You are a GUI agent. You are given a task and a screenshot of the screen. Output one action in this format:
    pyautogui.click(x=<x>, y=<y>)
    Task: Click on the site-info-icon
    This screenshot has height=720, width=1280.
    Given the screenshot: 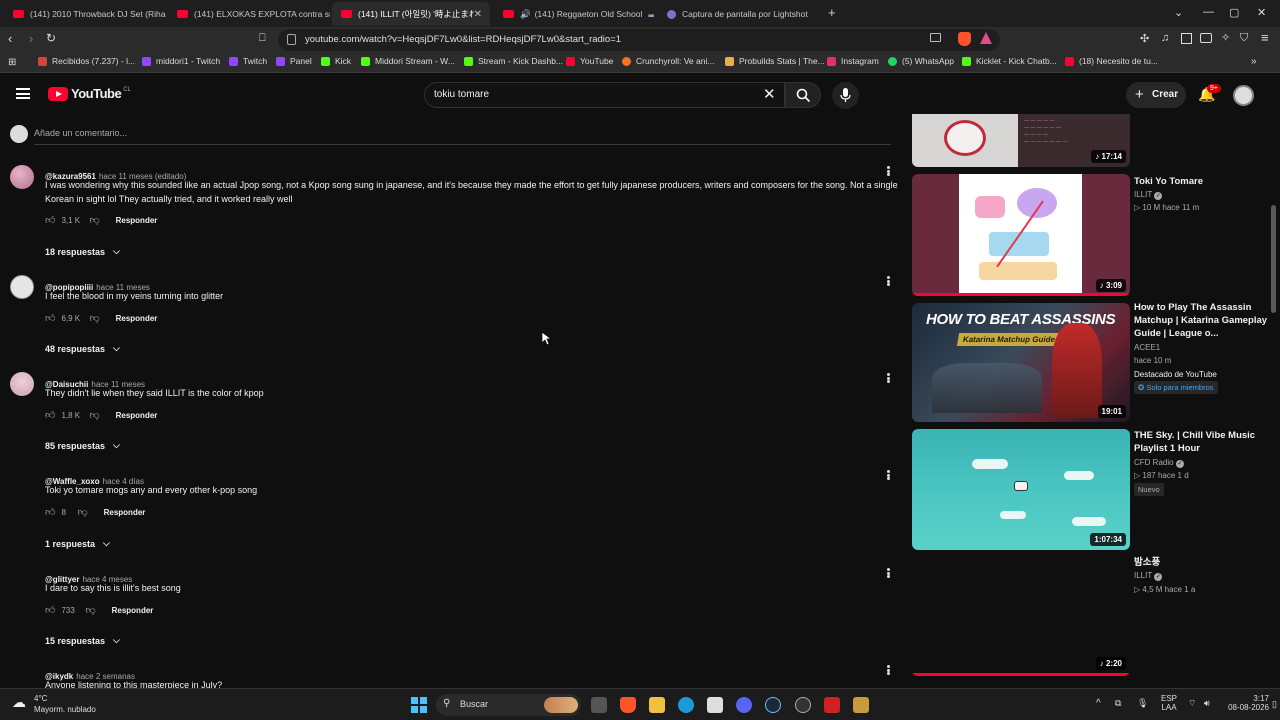 What is the action you would take?
    pyautogui.click(x=291, y=39)
    